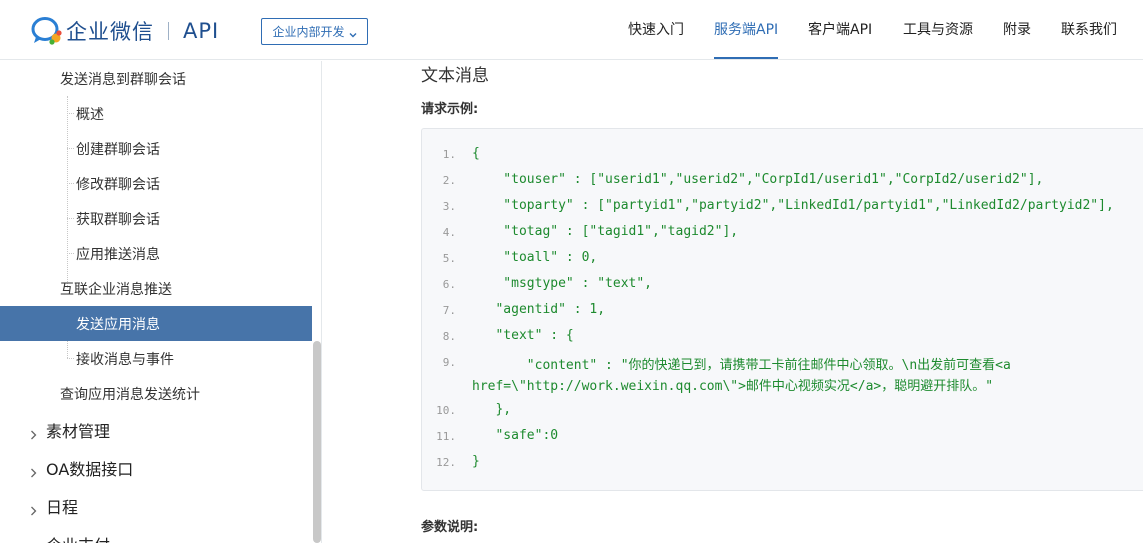 The image size is (1143, 543). I want to click on code-text: },, so click(492, 409).